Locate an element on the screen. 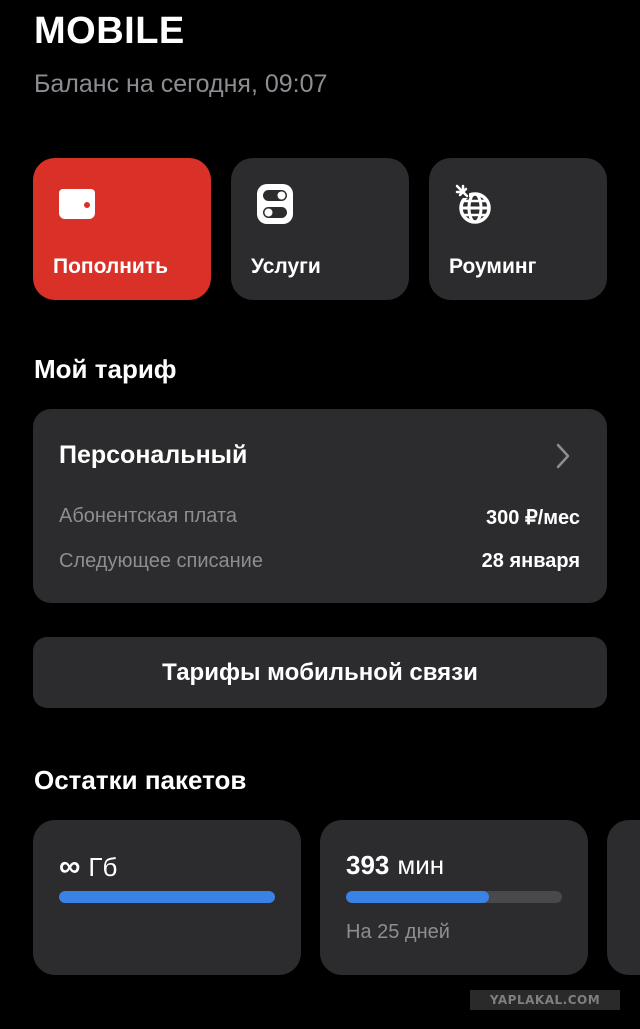 The height and width of the screenshot is (1029, 640). package-card-minutes: 393 мин На 25 дней is located at coordinates (454, 897).